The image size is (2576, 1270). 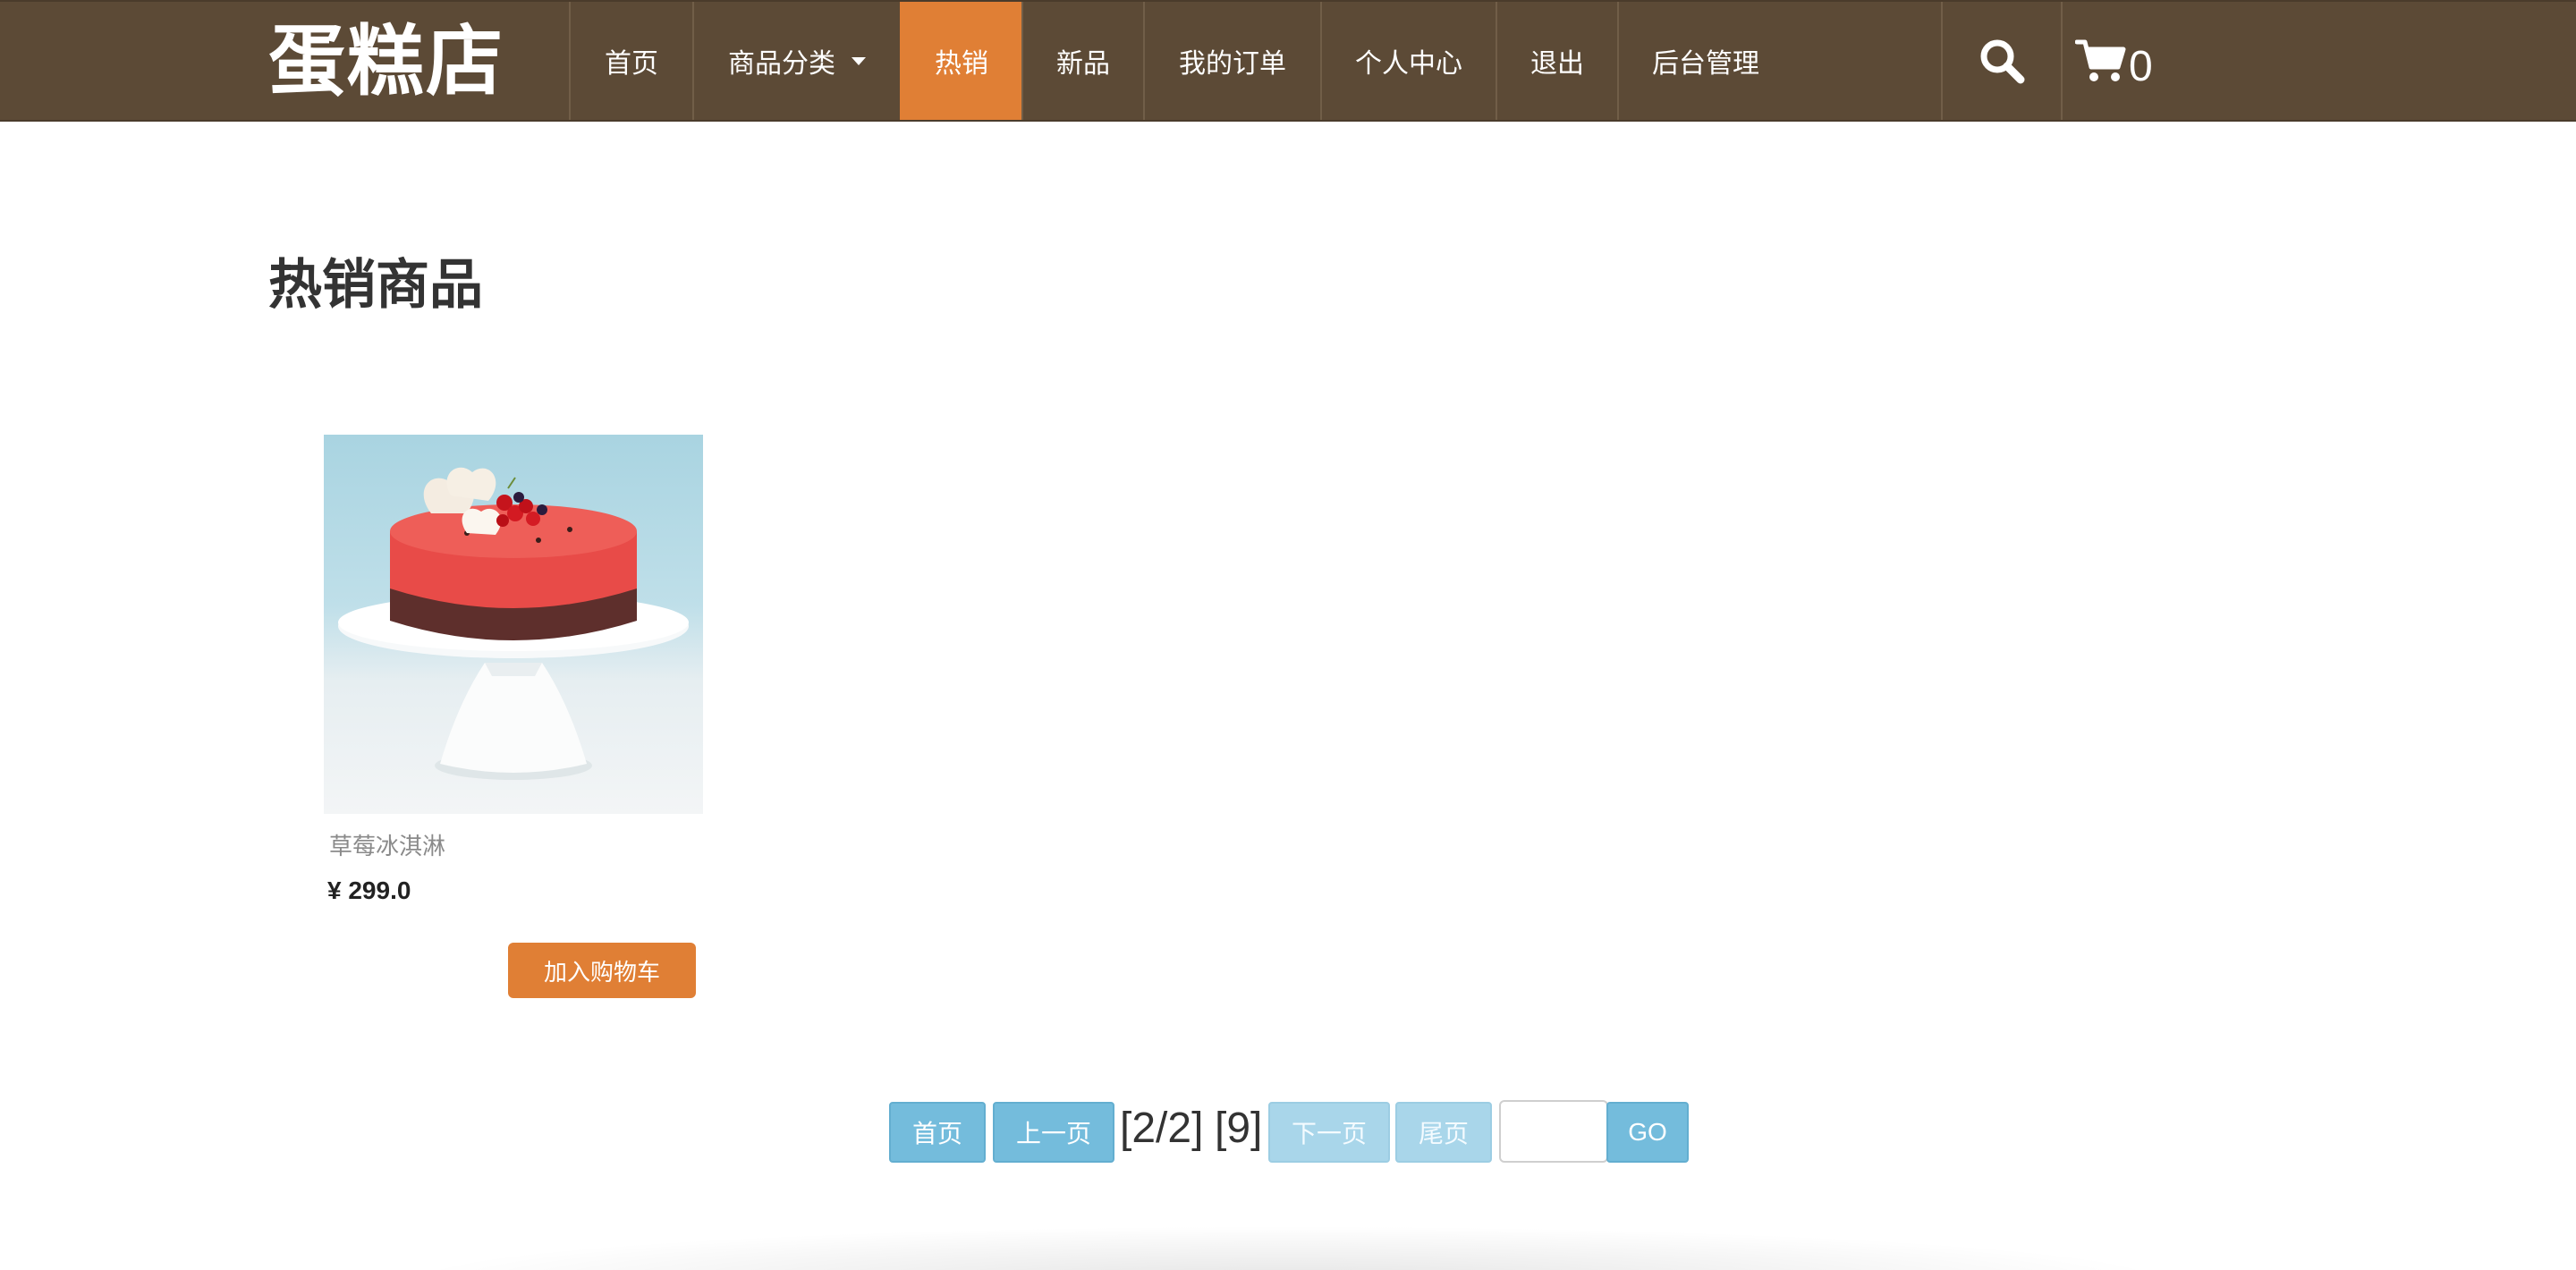 I want to click on product-price: ¥ 299.0, so click(x=369, y=890).